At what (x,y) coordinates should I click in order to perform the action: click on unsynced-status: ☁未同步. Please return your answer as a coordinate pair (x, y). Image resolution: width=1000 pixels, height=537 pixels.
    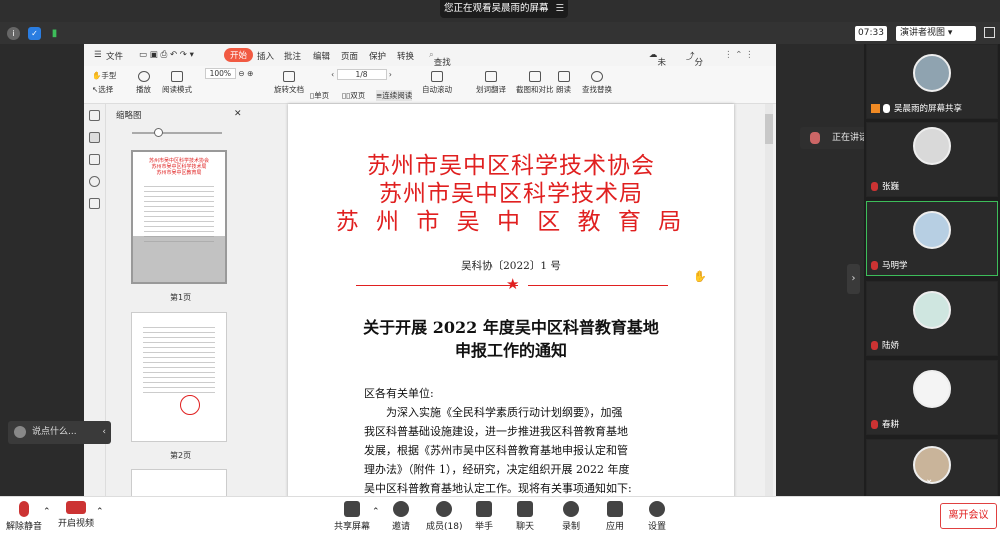
    Looking at the image, I should click on (657, 71).